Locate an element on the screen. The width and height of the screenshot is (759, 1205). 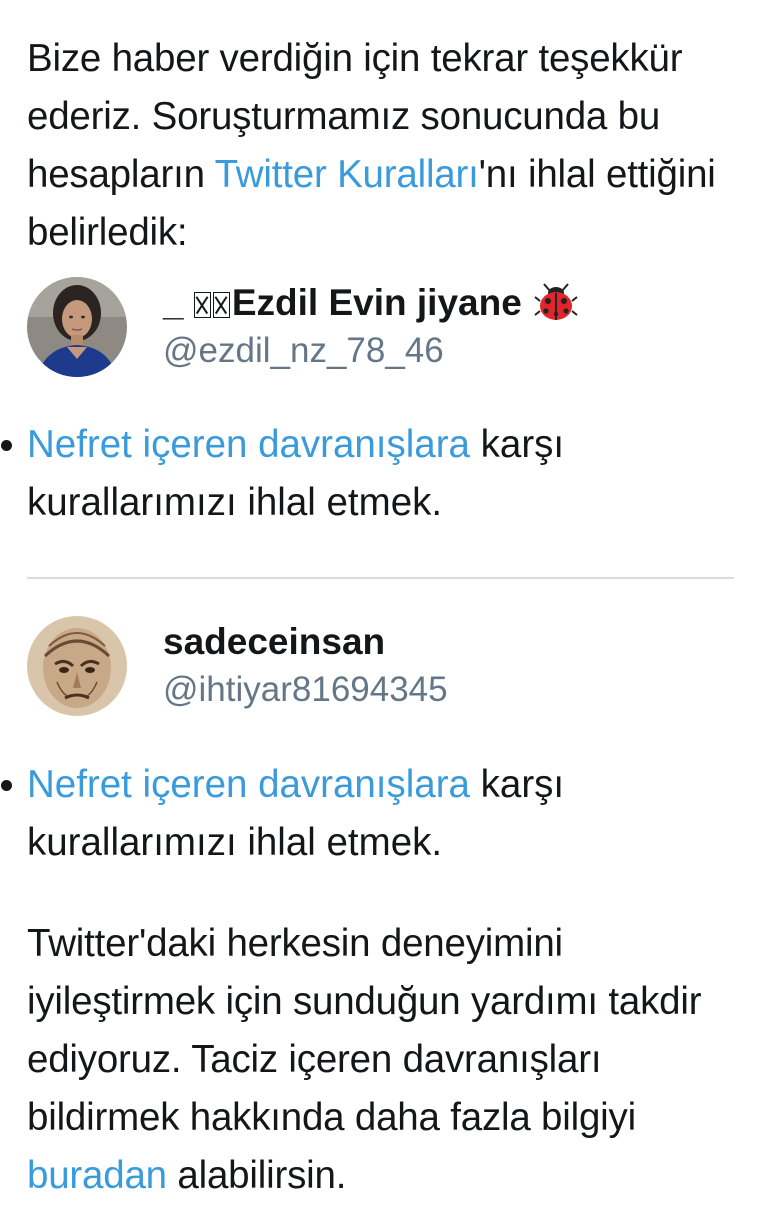
divider is located at coordinates (380, 578).